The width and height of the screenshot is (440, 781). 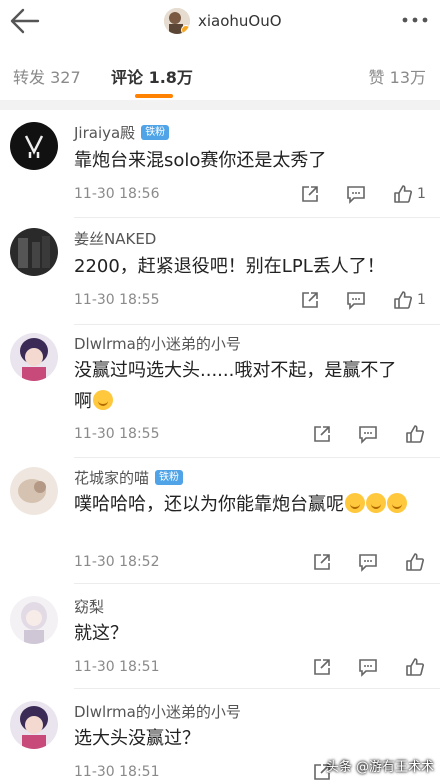 What do you see at coordinates (137, 738) in the screenshot?
I see `comment-text: 选大头没赢过？` at bounding box center [137, 738].